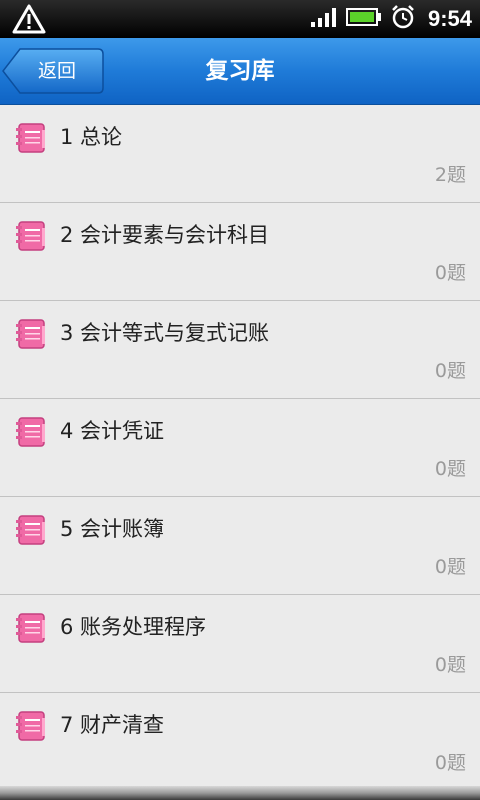 This screenshot has height=800, width=480. I want to click on item-title: 5 会计账簿, so click(112, 529).